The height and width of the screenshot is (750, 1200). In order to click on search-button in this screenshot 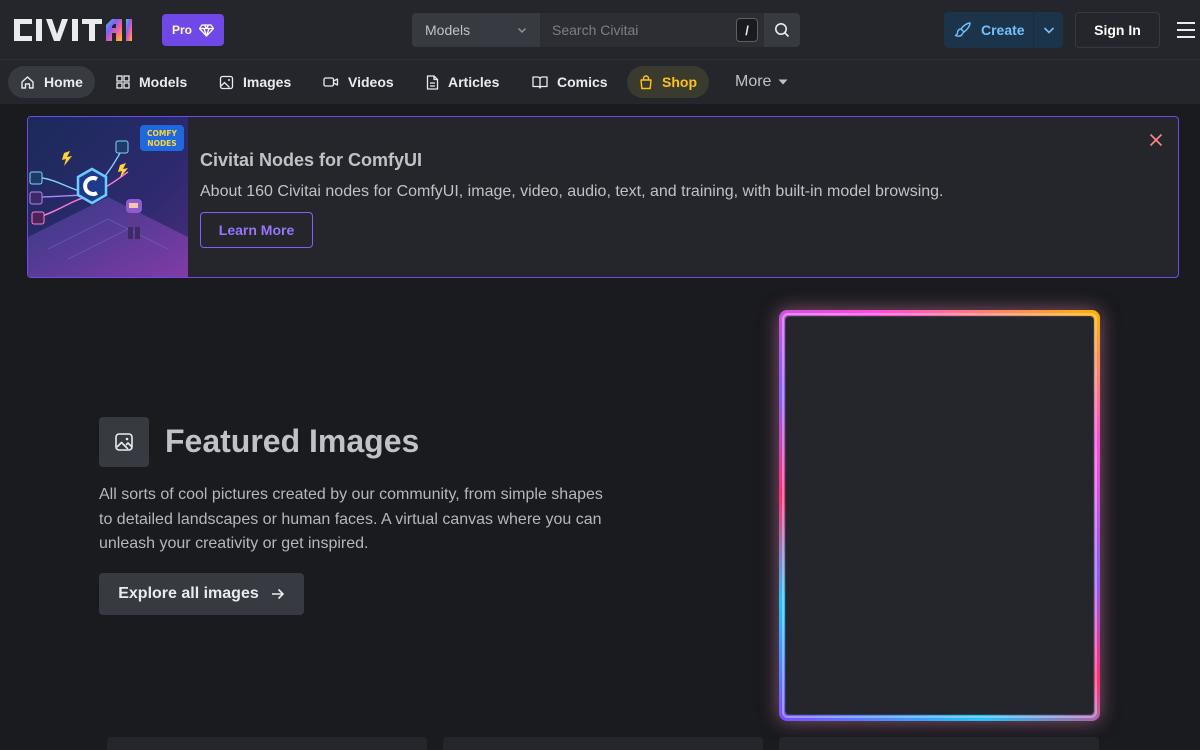, I will do `click(782, 30)`.